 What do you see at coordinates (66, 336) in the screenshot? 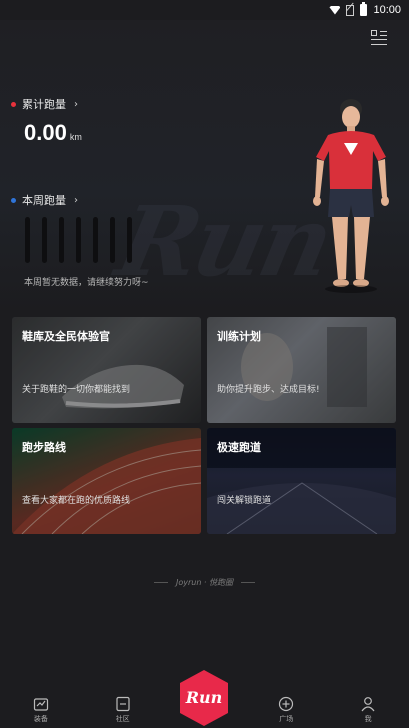
I see `card-title: 鞋库及全民体验官` at bounding box center [66, 336].